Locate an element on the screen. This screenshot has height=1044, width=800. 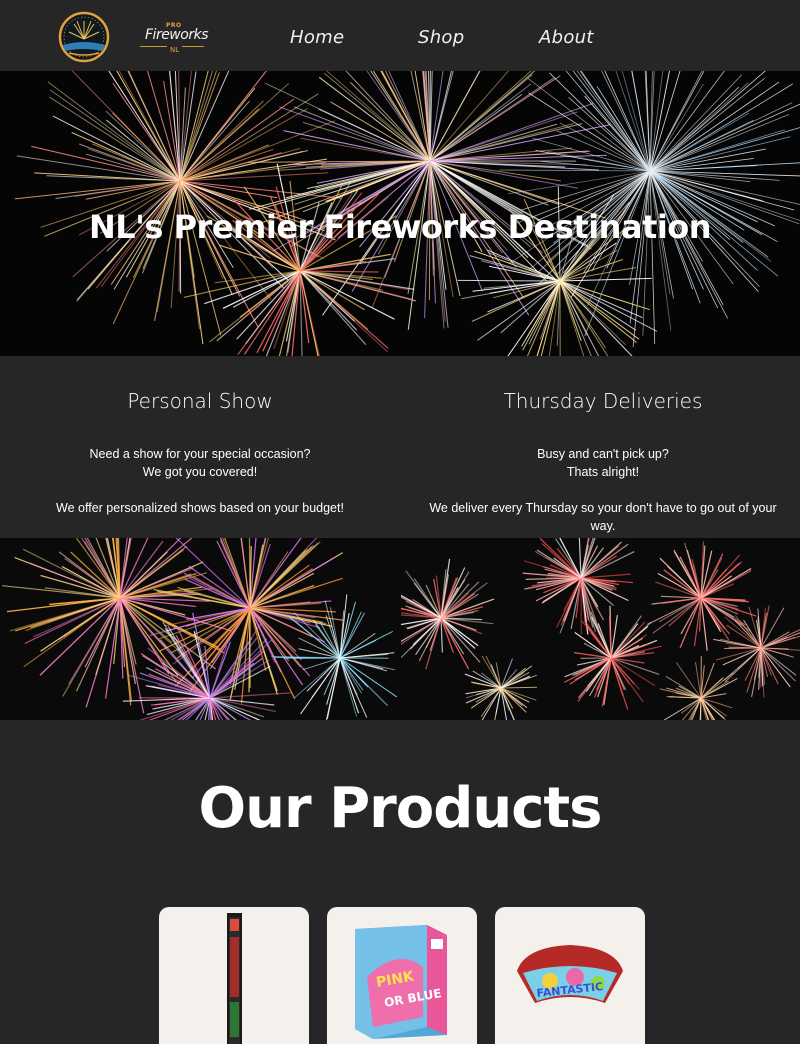
product-card-fan-cake: FANTASTIC is located at coordinates (570, 975).